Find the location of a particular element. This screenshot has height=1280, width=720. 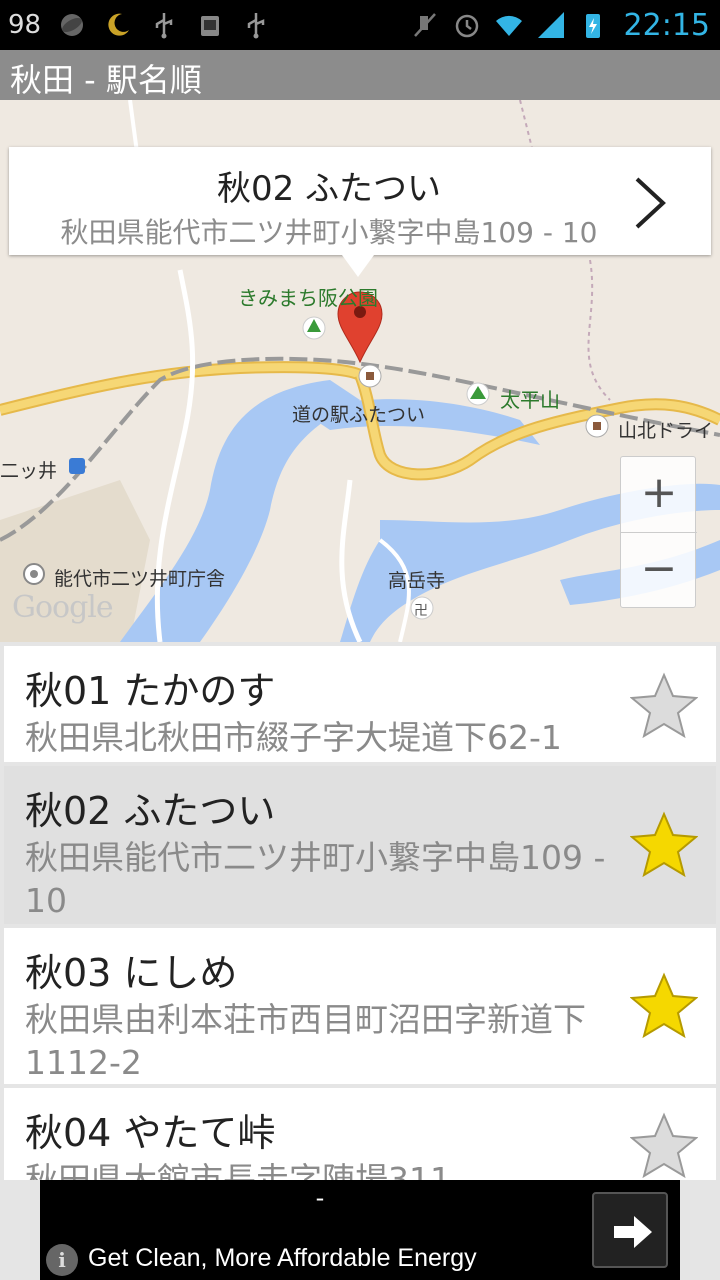

info-icon: i is located at coordinates (62, 1260).